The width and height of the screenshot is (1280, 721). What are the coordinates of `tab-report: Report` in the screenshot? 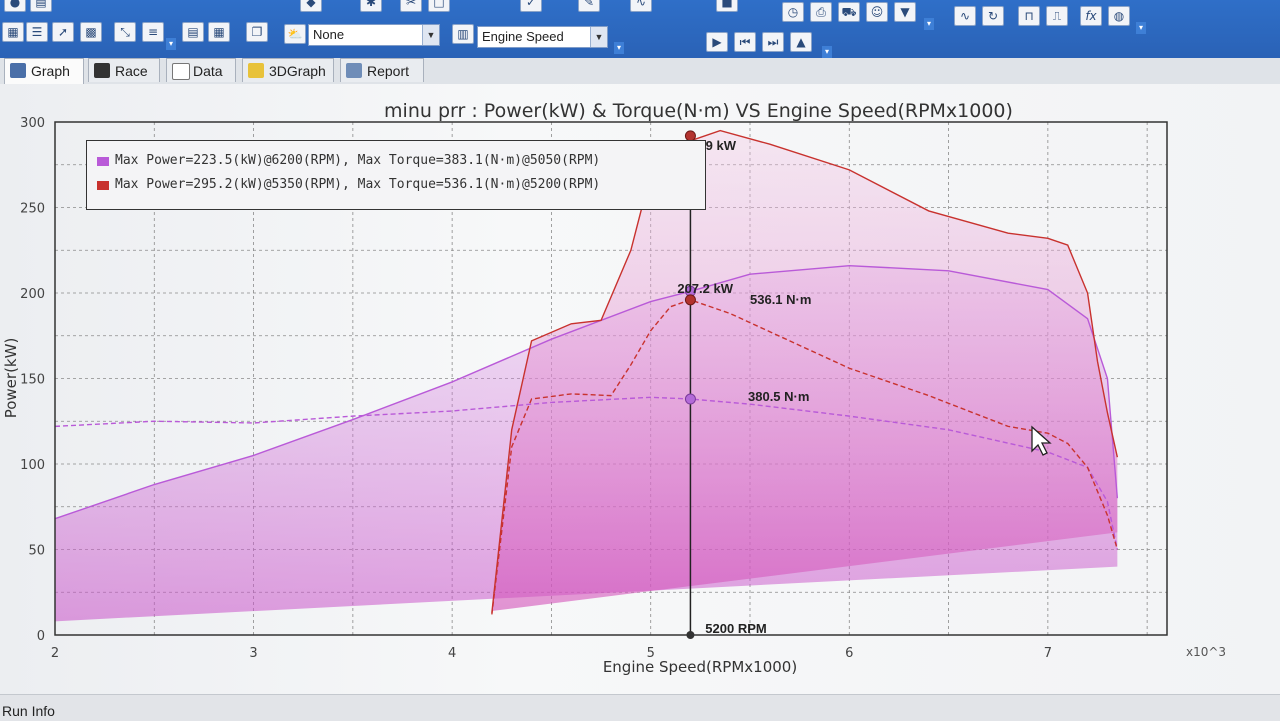 It's located at (382, 70).